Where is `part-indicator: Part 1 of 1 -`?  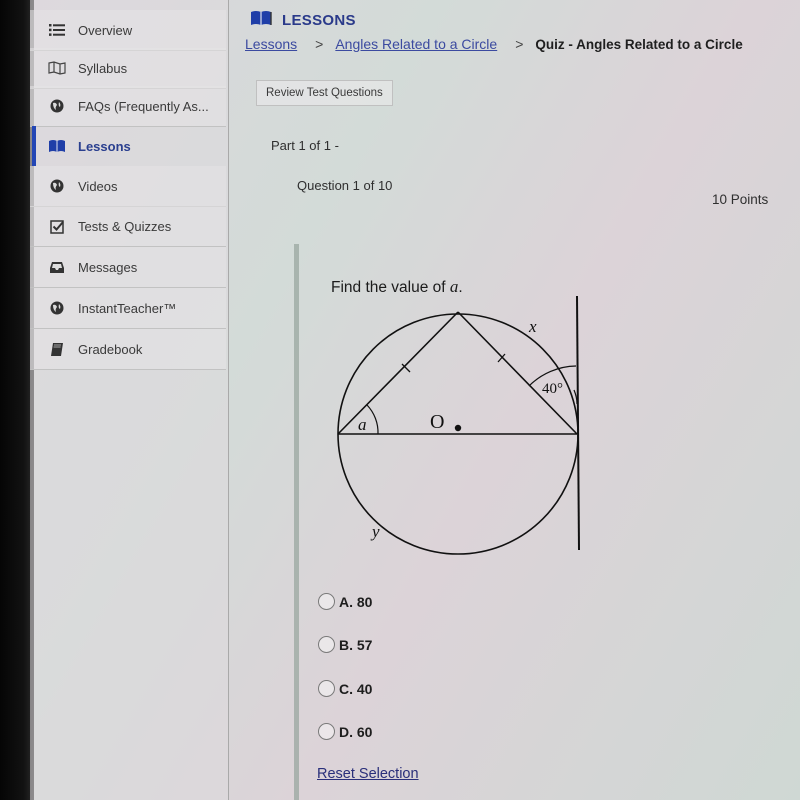 part-indicator: Part 1 of 1 - is located at coordinates (305, 145).